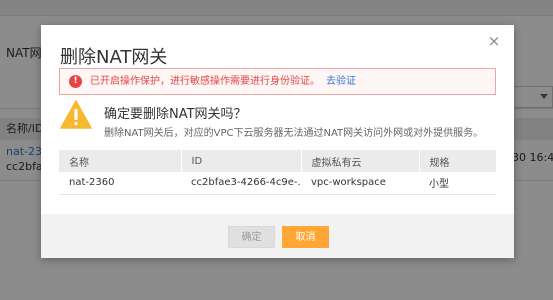 This screenshot has height=300, width=553. Describe the element at coordinates (241, 161) in the screenshot. I see `table-header-id: ID` at that location.